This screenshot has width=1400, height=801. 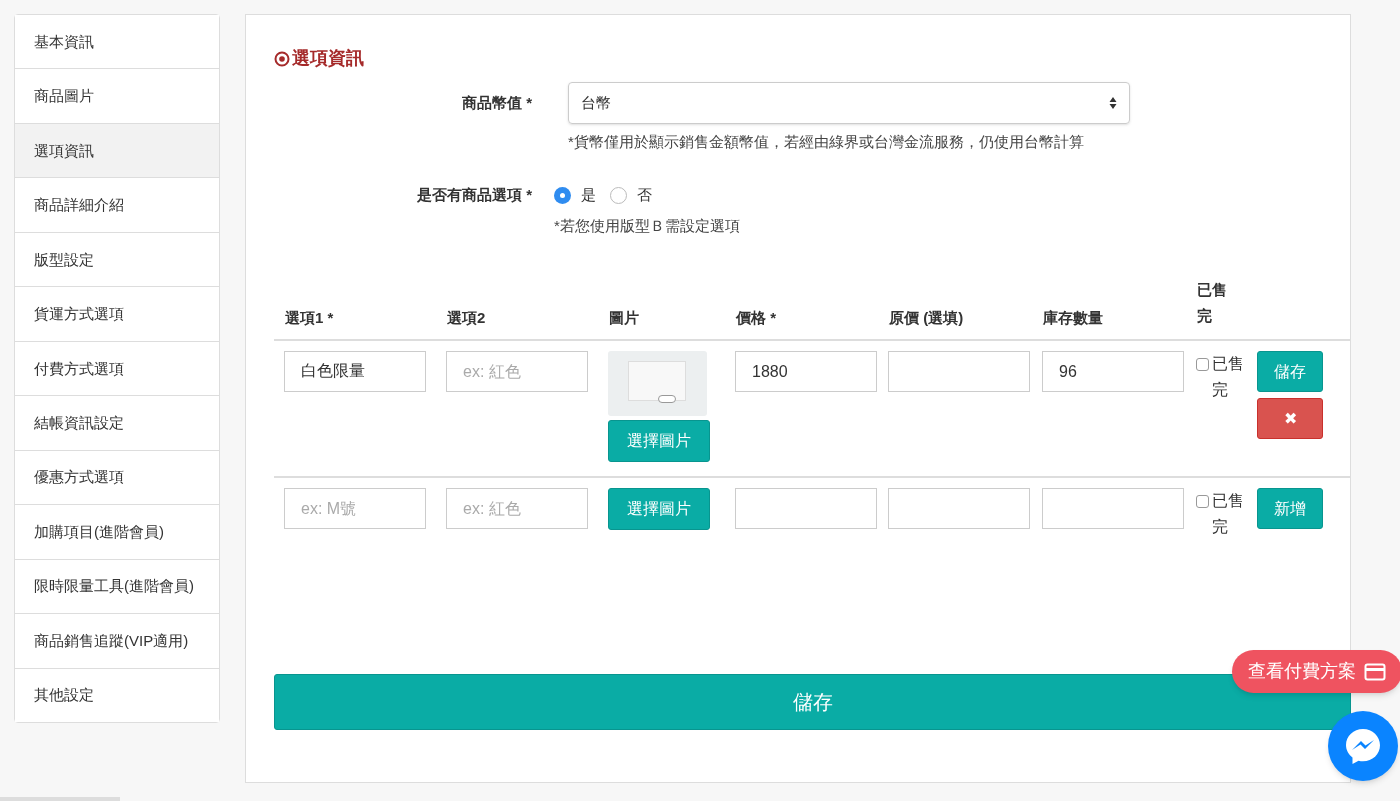 What do you see at coordinates (849, 103) in the screenshot?
I see `currency-select: 台幣` at bounding box center [849, 103].